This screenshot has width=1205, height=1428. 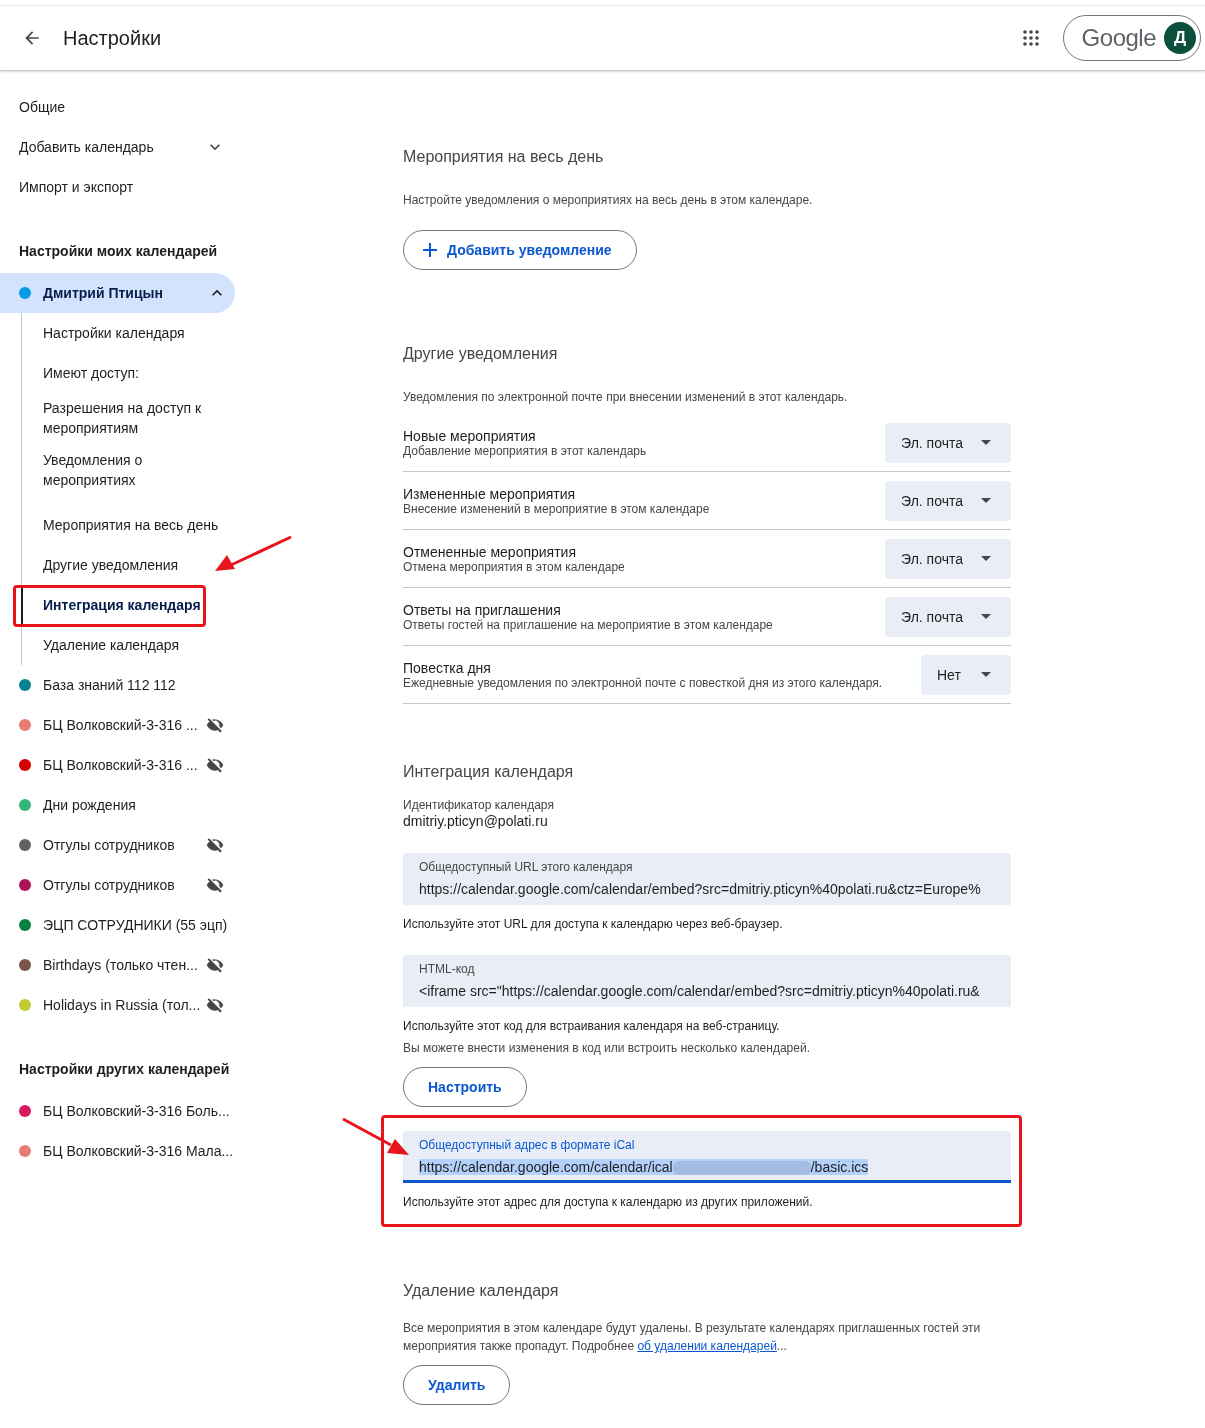 I want to click on help-text: Используйте этот адрес для доступа к календарю из других приложений., so click(x=608, y=1202).